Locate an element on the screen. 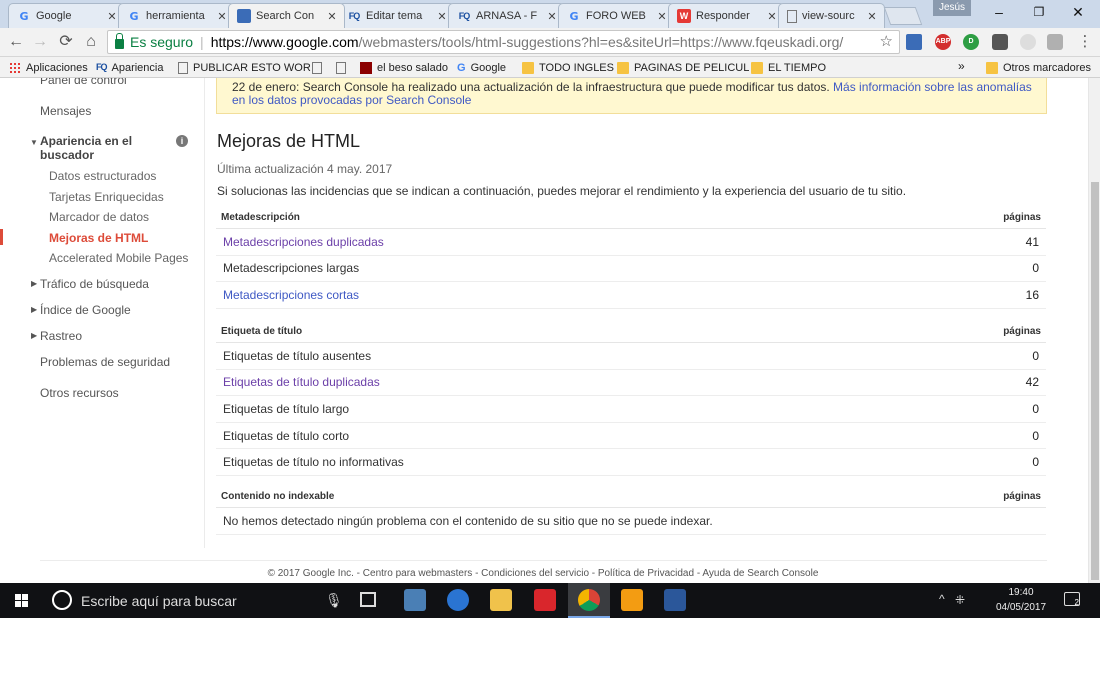 The image size is (1100, 676). file-explorer-app-icon is located at coordinates (415, 600).